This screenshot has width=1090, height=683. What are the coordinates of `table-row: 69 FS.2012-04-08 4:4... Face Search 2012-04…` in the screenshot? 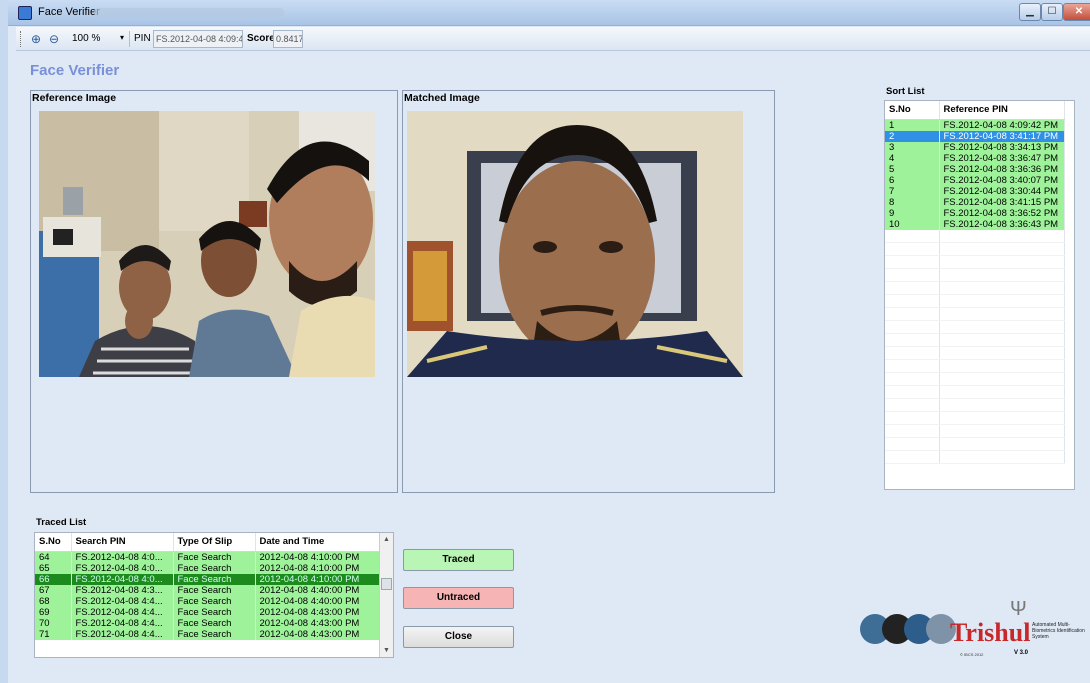 It's located at (208, 612).